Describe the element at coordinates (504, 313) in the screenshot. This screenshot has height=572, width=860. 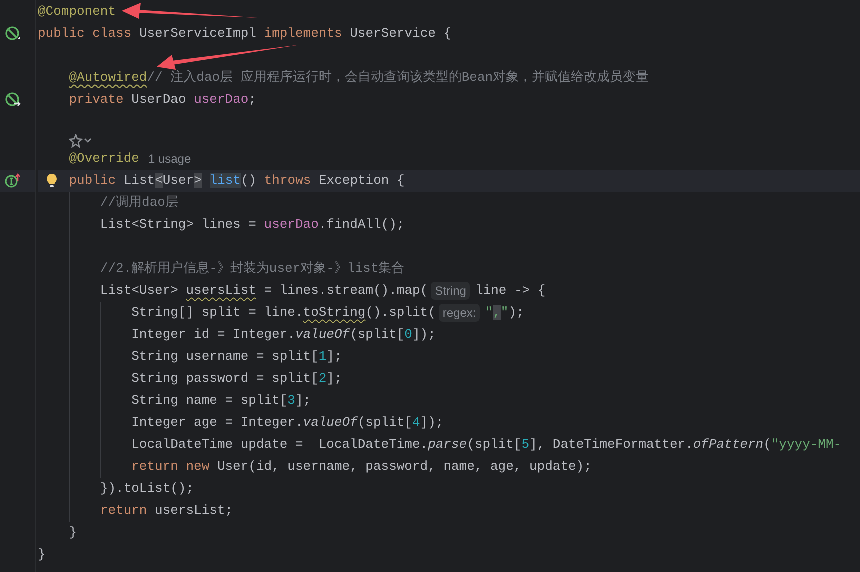
I see `code-text: ",");` at that location.